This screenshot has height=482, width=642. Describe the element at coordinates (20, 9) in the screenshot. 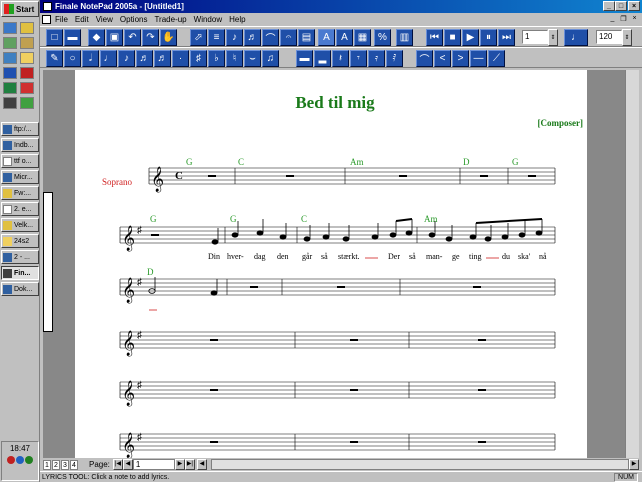

I see `start-button: Start` at that location.